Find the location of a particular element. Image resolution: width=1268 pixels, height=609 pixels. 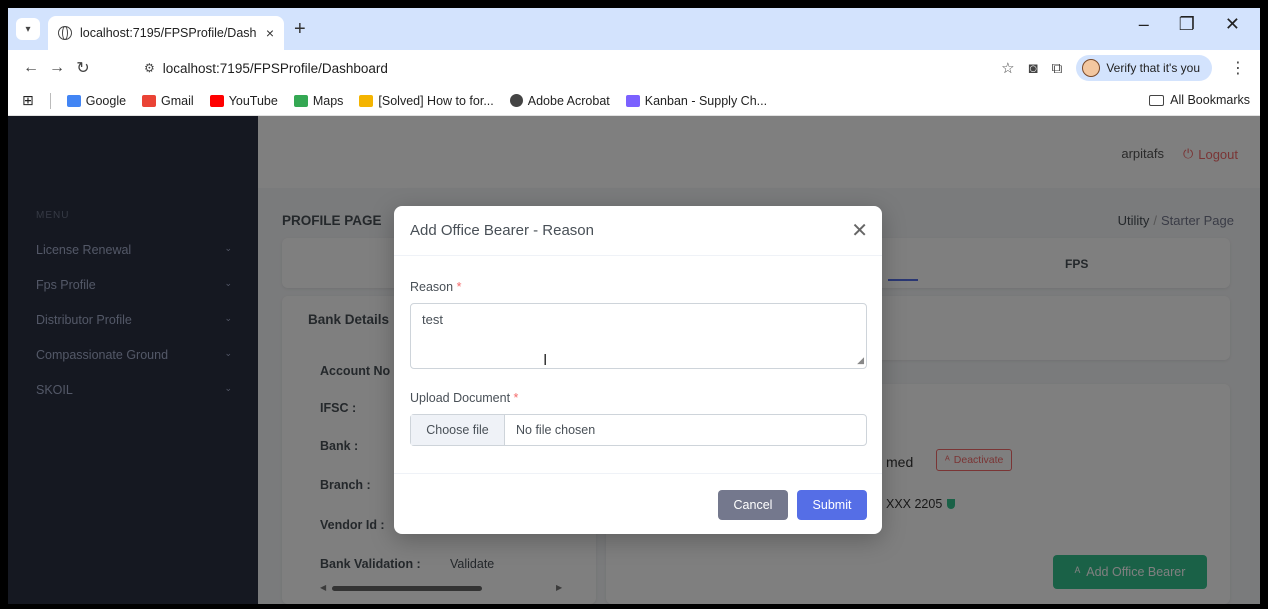

close-icon: ✕ is located at coordinates (859, 230).